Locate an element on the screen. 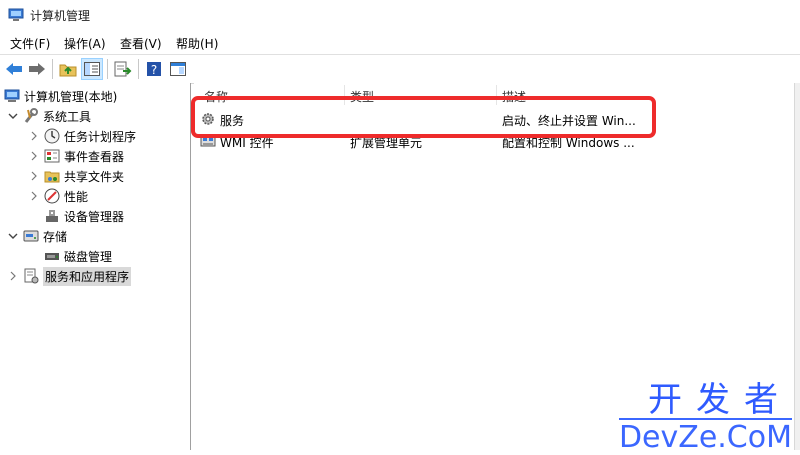 This screenshot has height=455, width=800. tree-item-root: 计算机管理(本地) is located at coordinates (60, 96).